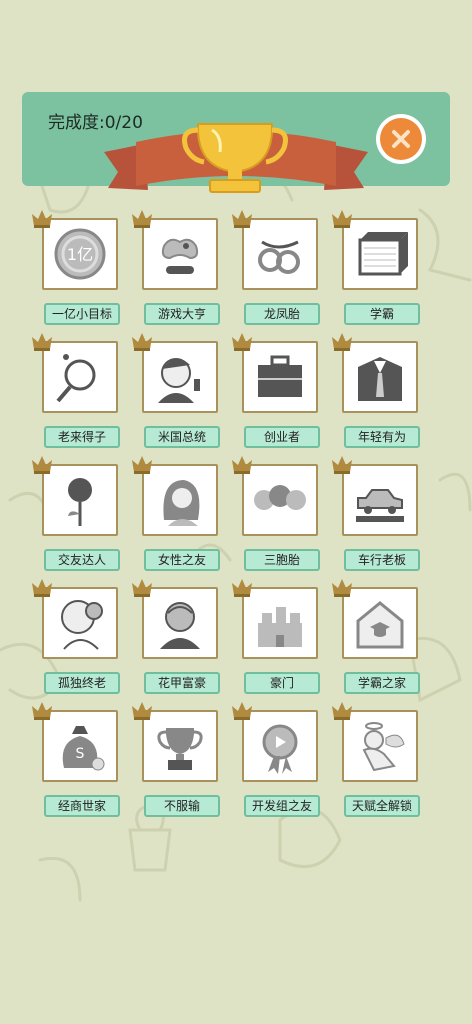 The height and width of the screenshot is (1024, 472). I want to click on car-icon, so click(380, 505).